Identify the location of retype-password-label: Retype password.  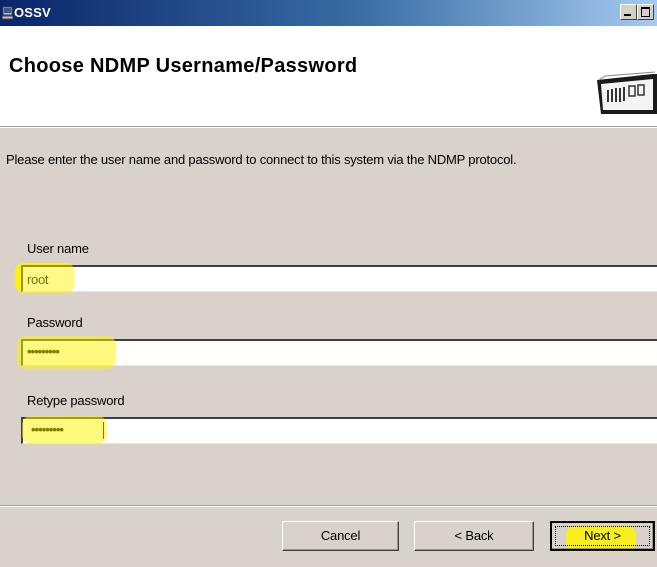
(76, 400).